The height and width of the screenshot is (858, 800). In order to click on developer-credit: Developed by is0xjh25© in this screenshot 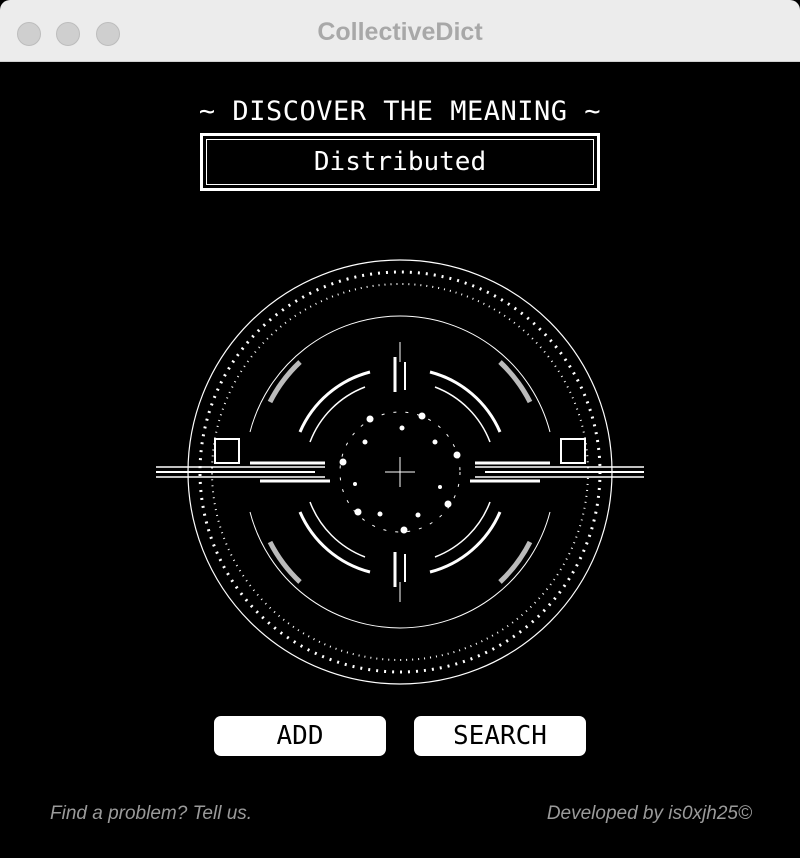, I will do `click(649, 813)`.